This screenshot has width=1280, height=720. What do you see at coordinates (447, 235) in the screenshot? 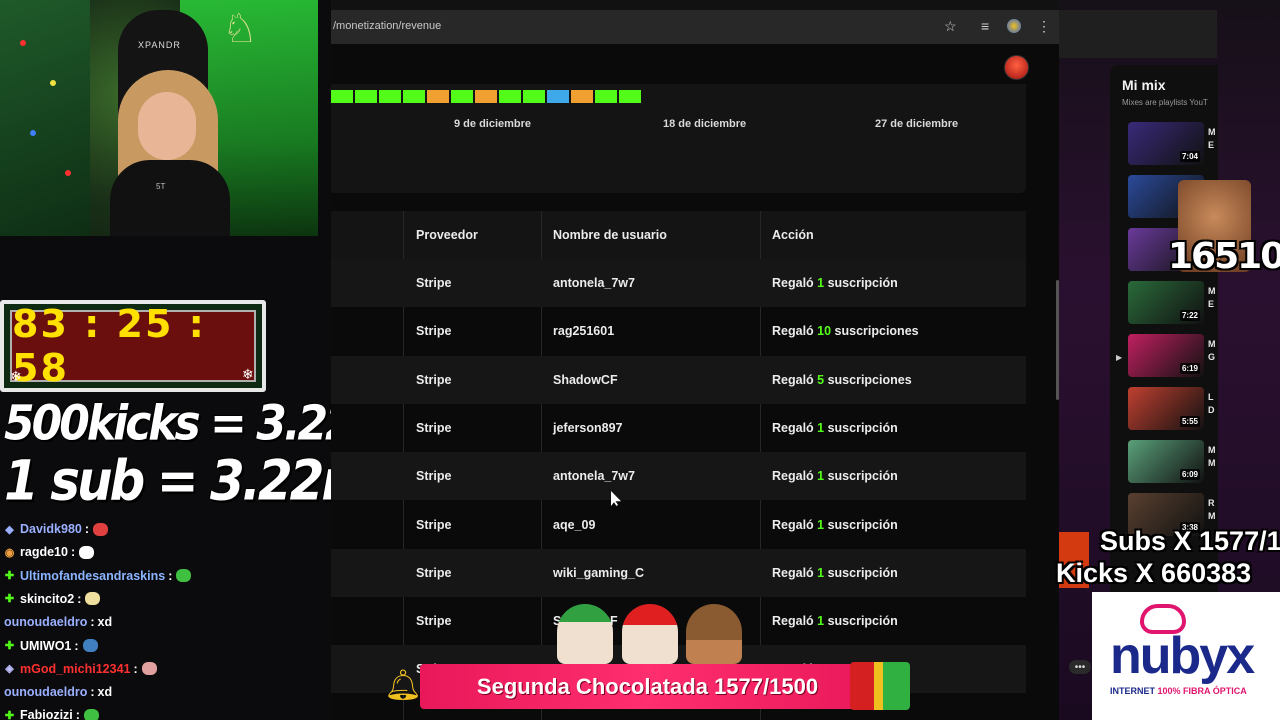
I see `header-provider: Proveedor` at bounding box center [447, 235].